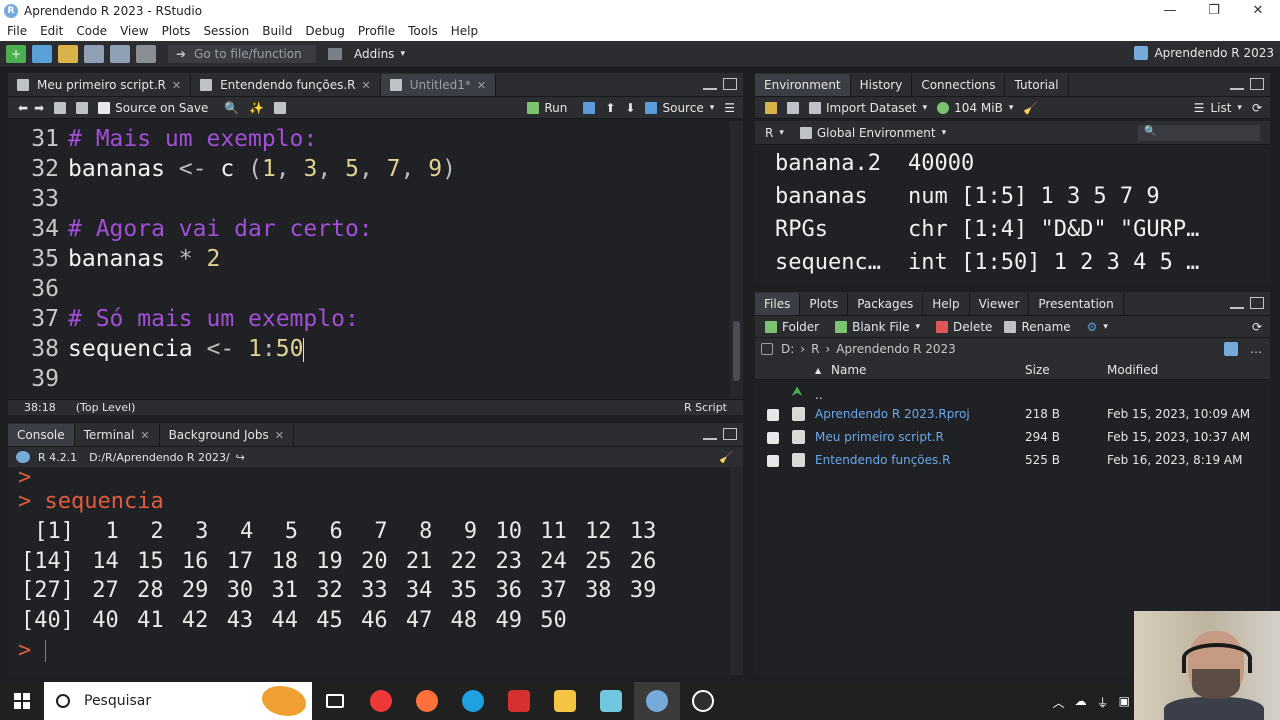  What do you see at coordinates (872, 133) in the screenshot?
I see `scope-select: Global Environment ▾` at bounding box center [872, 133].